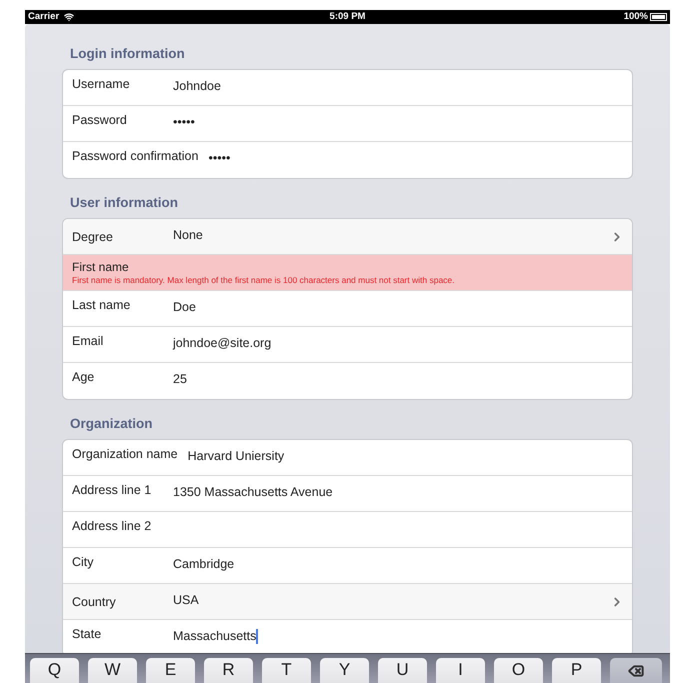 The width and height of the screenshot is (673, 683). Describe the element at coordinates (112, 490) in the screenshot. I see `field-label: Address line 1` at that location.